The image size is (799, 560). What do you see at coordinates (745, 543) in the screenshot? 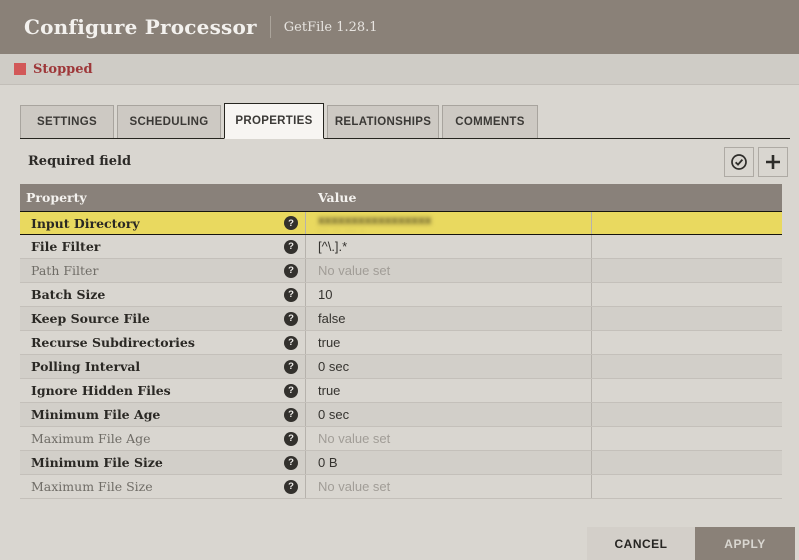
I see `apply-button: APPLY` at bounding box center [745, 543].